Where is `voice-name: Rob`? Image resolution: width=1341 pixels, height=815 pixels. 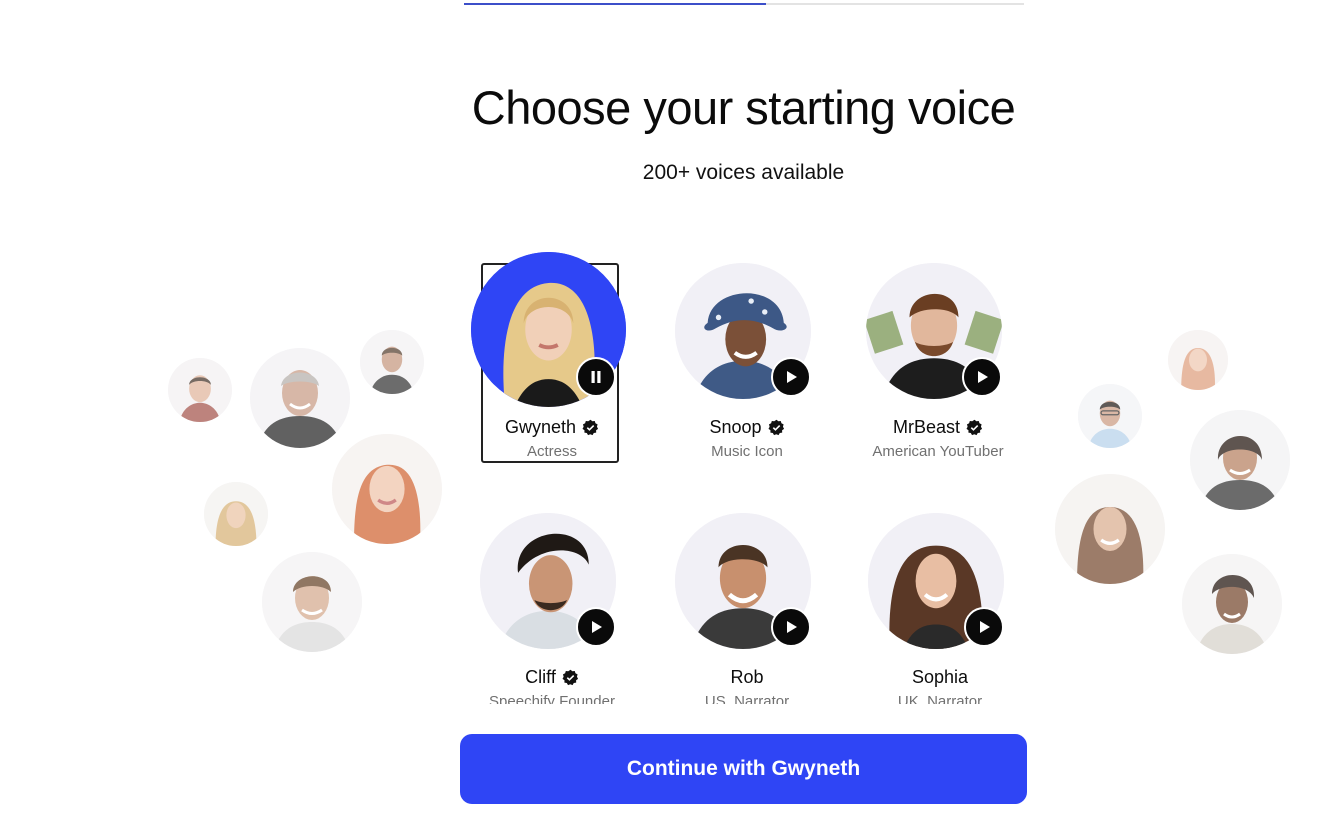 voice-name: Rob is located at coordinates (747, 677).